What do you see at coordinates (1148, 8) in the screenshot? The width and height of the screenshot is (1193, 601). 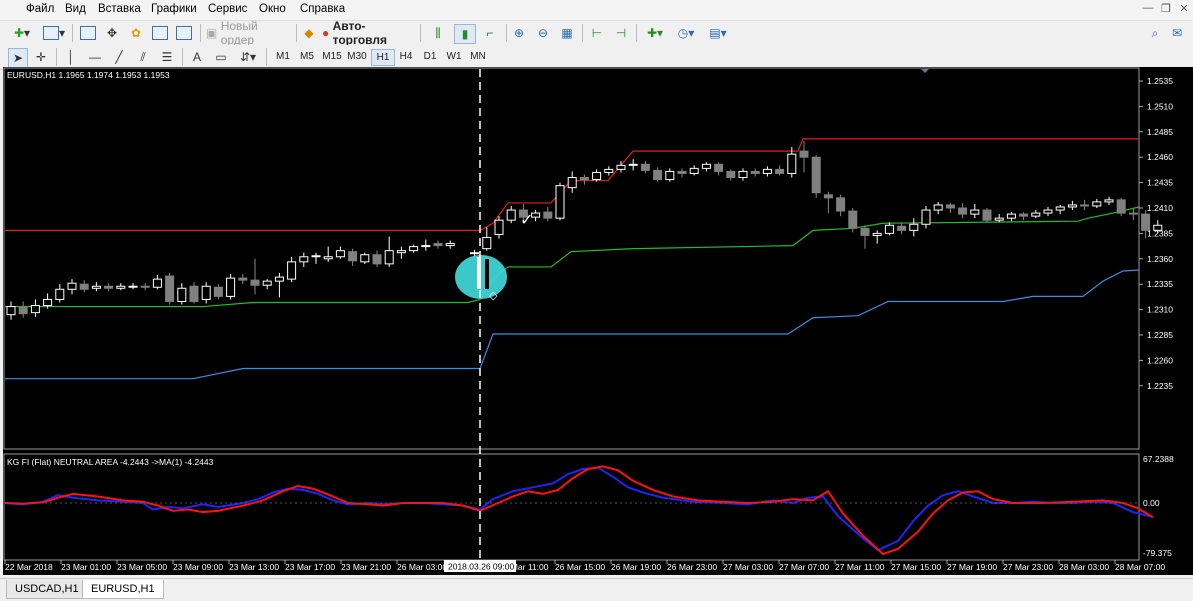 I see `minimize-icon: —` at bounding box center [1148, 8].